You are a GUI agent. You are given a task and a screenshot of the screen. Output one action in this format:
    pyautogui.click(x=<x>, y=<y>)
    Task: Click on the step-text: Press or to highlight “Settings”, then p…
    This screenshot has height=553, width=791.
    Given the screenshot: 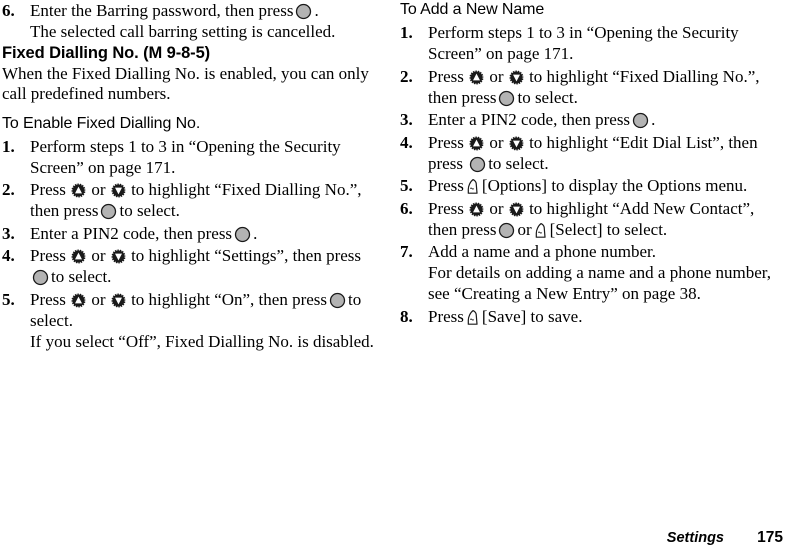 What is the action you would take?
    pyautogui.click(x=202, y=266)
    